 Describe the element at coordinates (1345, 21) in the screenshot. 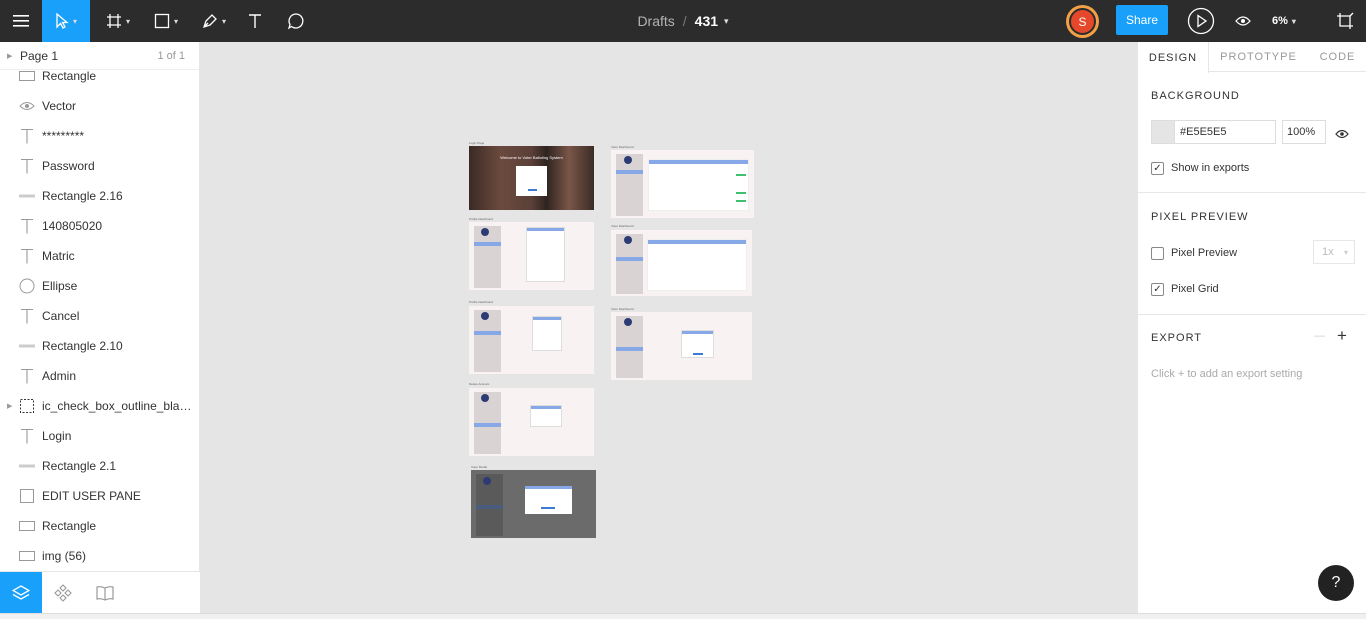

I see `resize-button` at that location.